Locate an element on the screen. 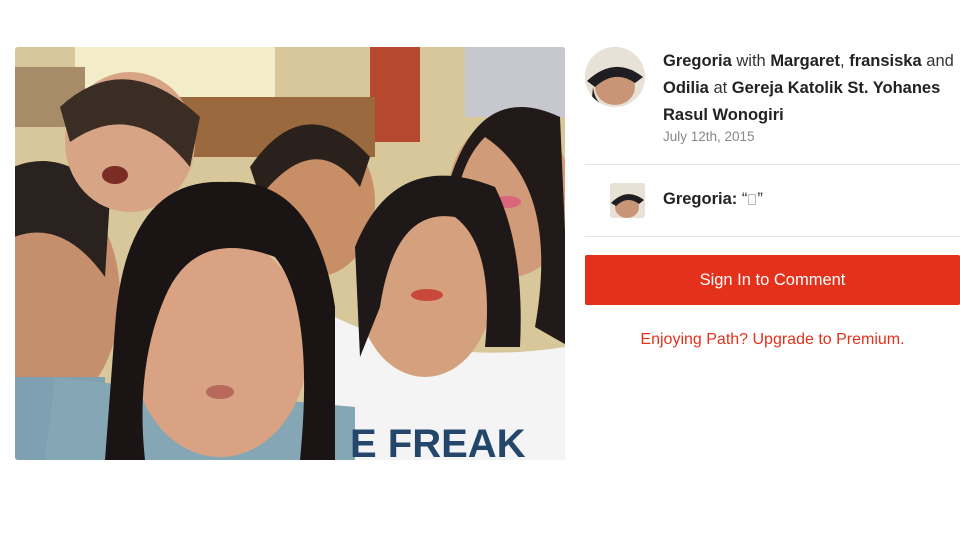 The image size is (960, 540). author-name: Gregoria is located at coordinates (697, 61).